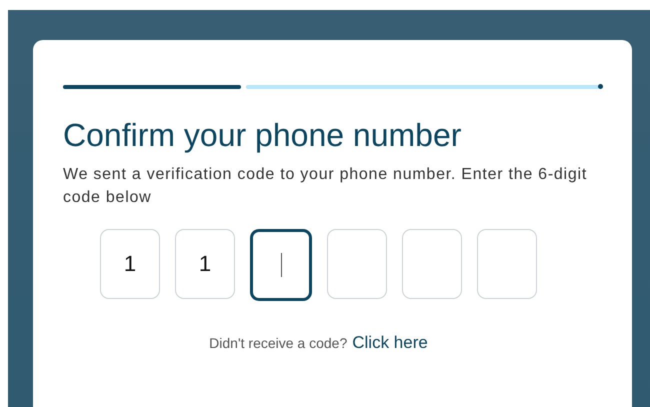 This screenshot has width=650, height=407. What do you see at coordinates (281, 265) in the screenshot?
I see `code-digit-field` at bounding box center [281, 265].